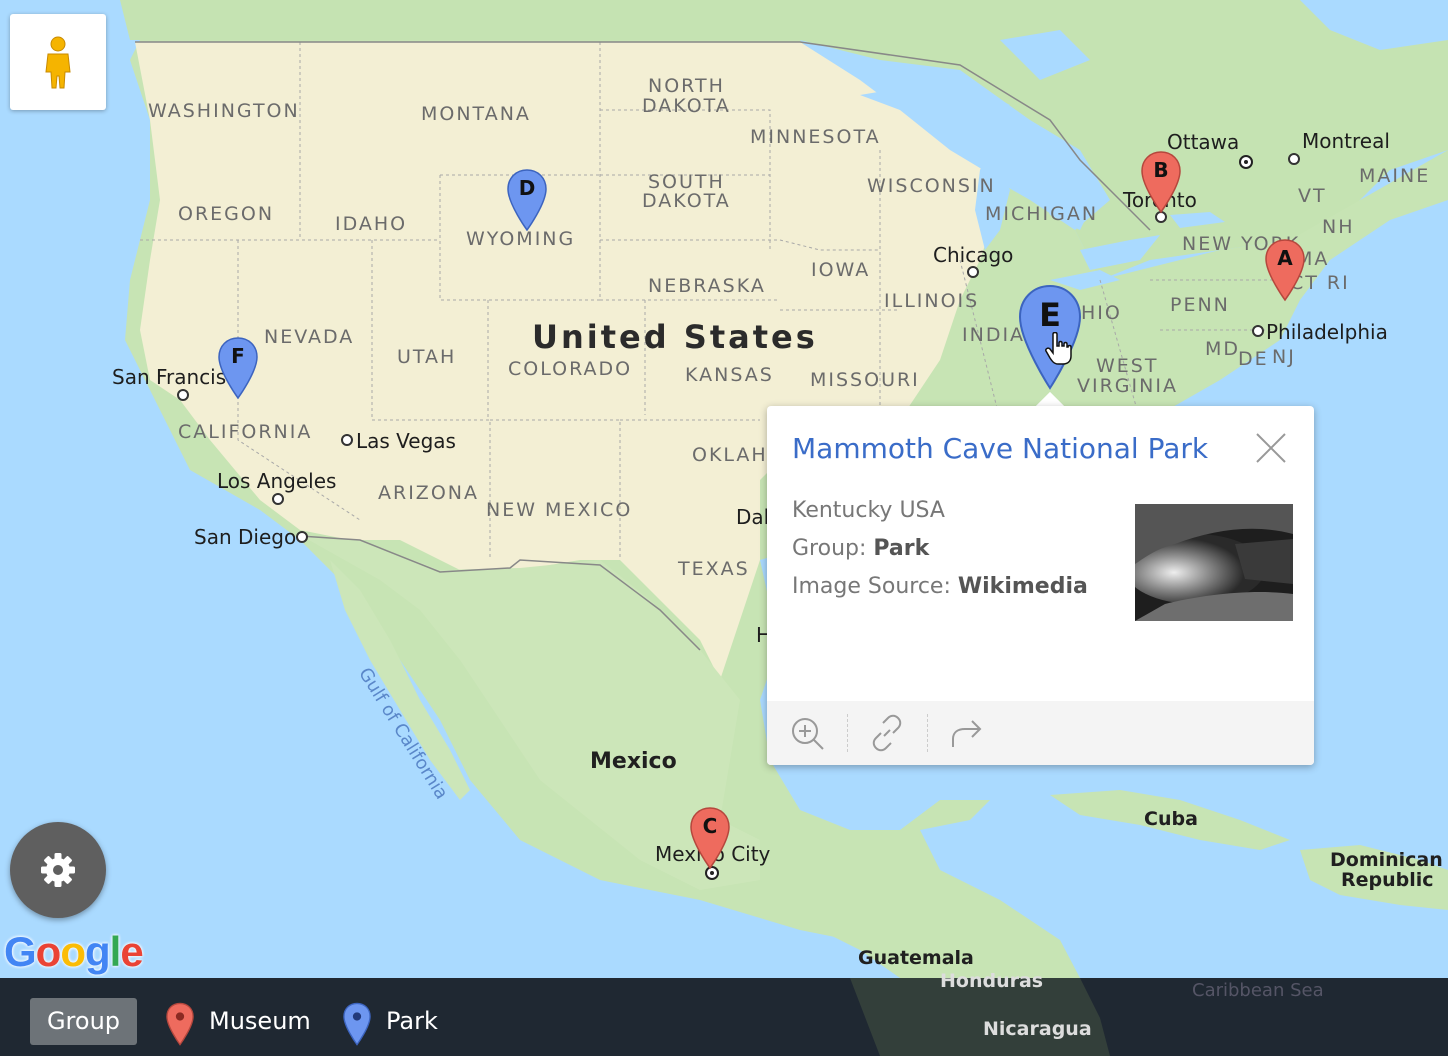  I want to click on country-label-guatemala: Guatemala, so click(916, 958).